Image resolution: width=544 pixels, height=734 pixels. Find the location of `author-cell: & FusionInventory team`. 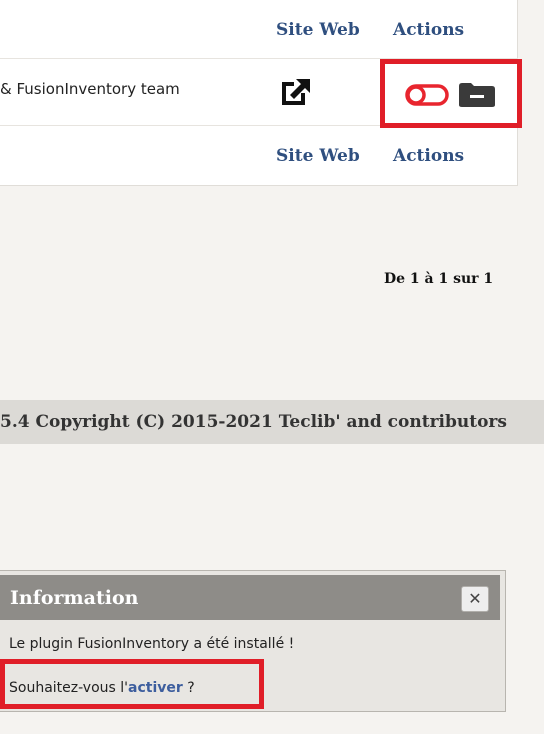

author-cell: & FusionInventory team is located at coordinates (90, 89).